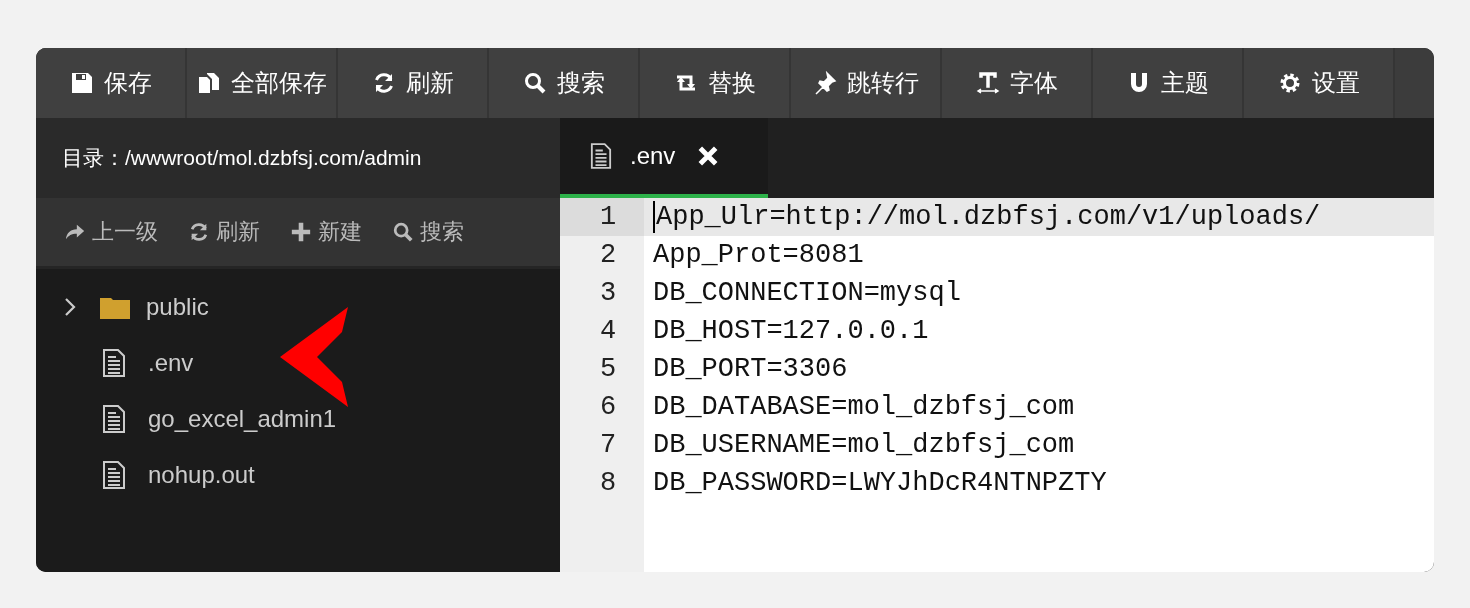  What do you see at coordinates (807, 293) in the screenshot?
I see `code-line: DB_CONNECTION=mysql` at bounding box center [807, 293].